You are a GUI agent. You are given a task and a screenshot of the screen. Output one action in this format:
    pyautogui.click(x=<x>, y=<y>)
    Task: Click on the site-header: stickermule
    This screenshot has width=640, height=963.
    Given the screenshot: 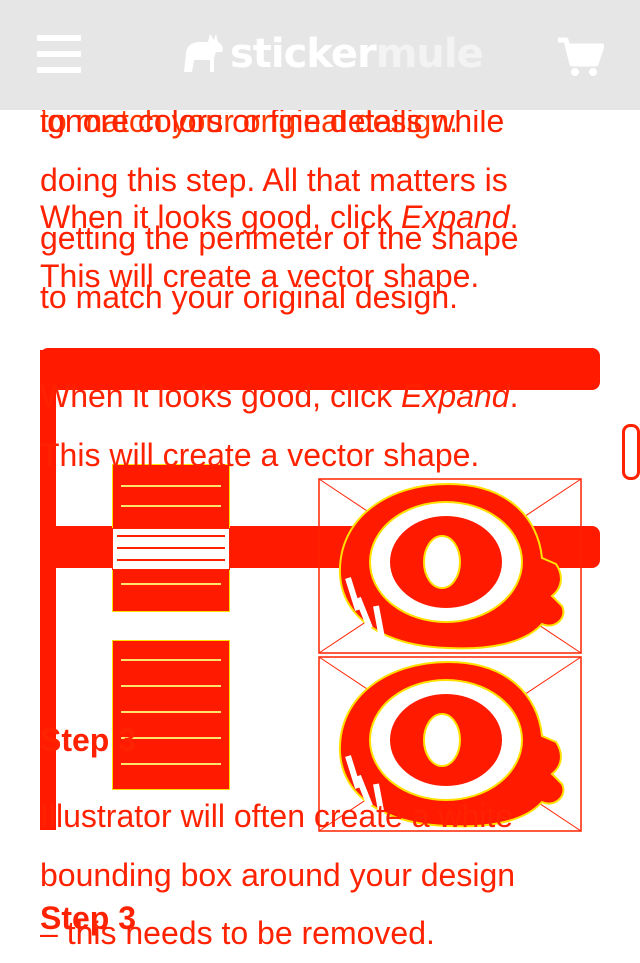 What is the action you would take?
    pyautogui.click(x=320, y=55)
    